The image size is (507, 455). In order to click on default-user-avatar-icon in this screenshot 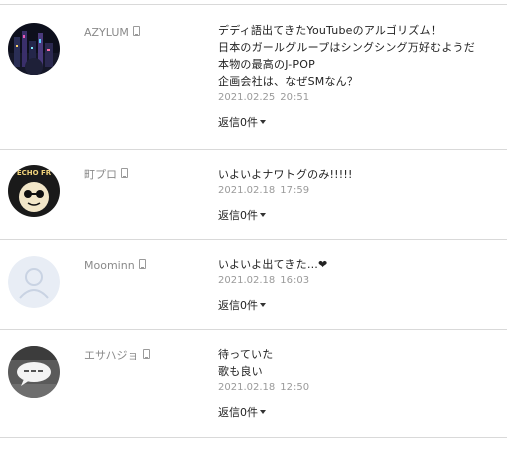, I will do `click(34, 282)`.